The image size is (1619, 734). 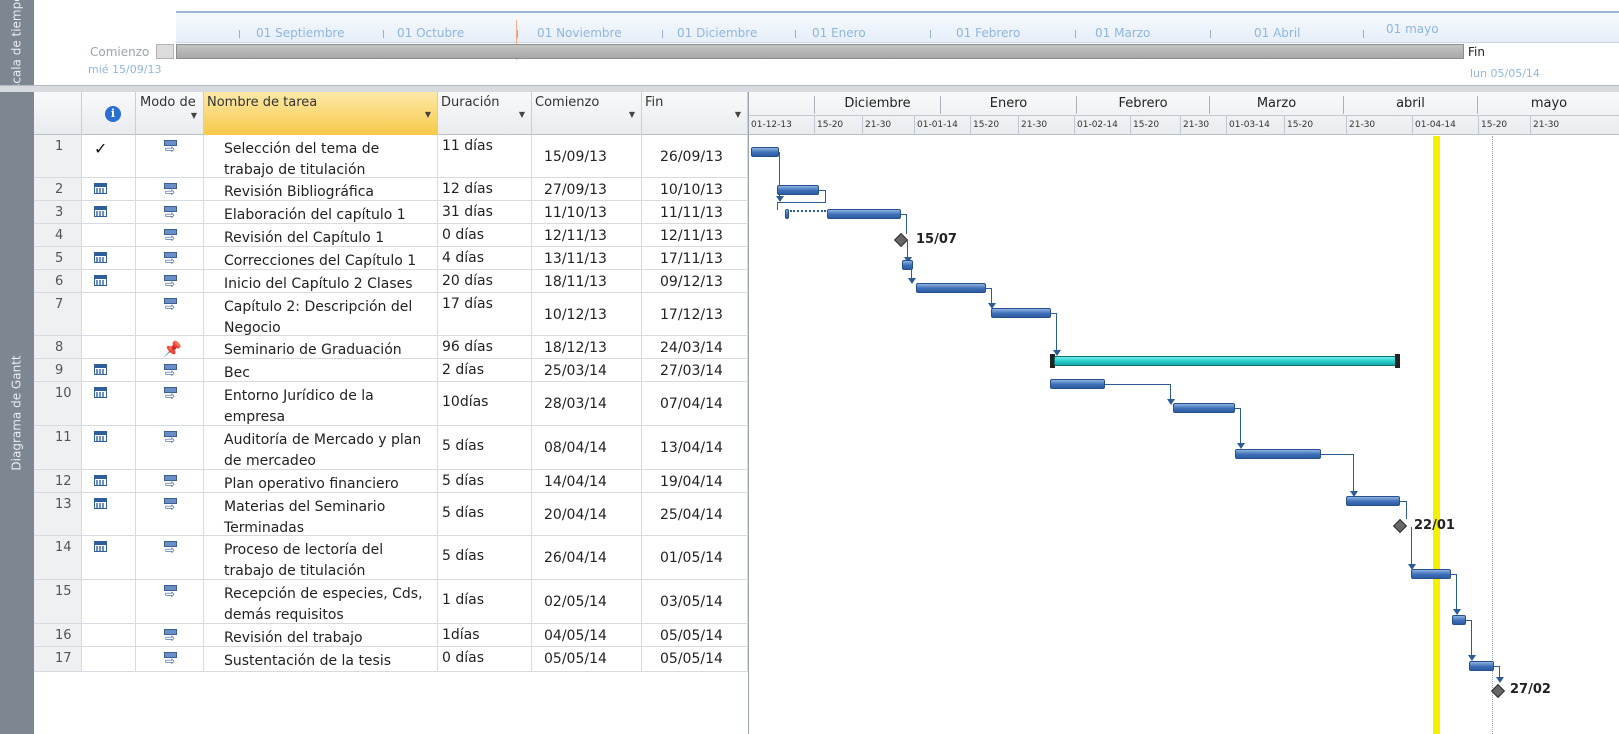 I want to click on end-cell: 26/09/13, so click(x=695, y=156).